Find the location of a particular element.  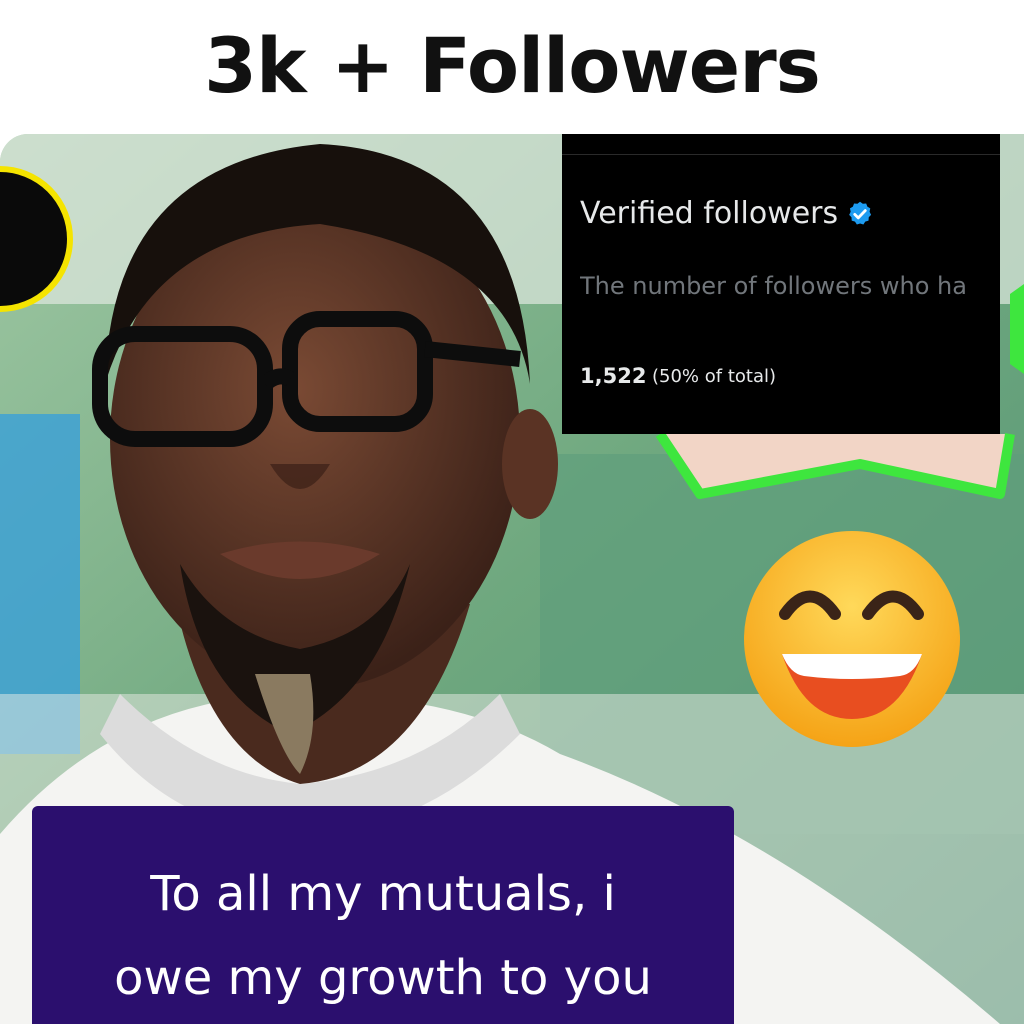

grinning-emoji-icon is located at coordinates (852, 639).